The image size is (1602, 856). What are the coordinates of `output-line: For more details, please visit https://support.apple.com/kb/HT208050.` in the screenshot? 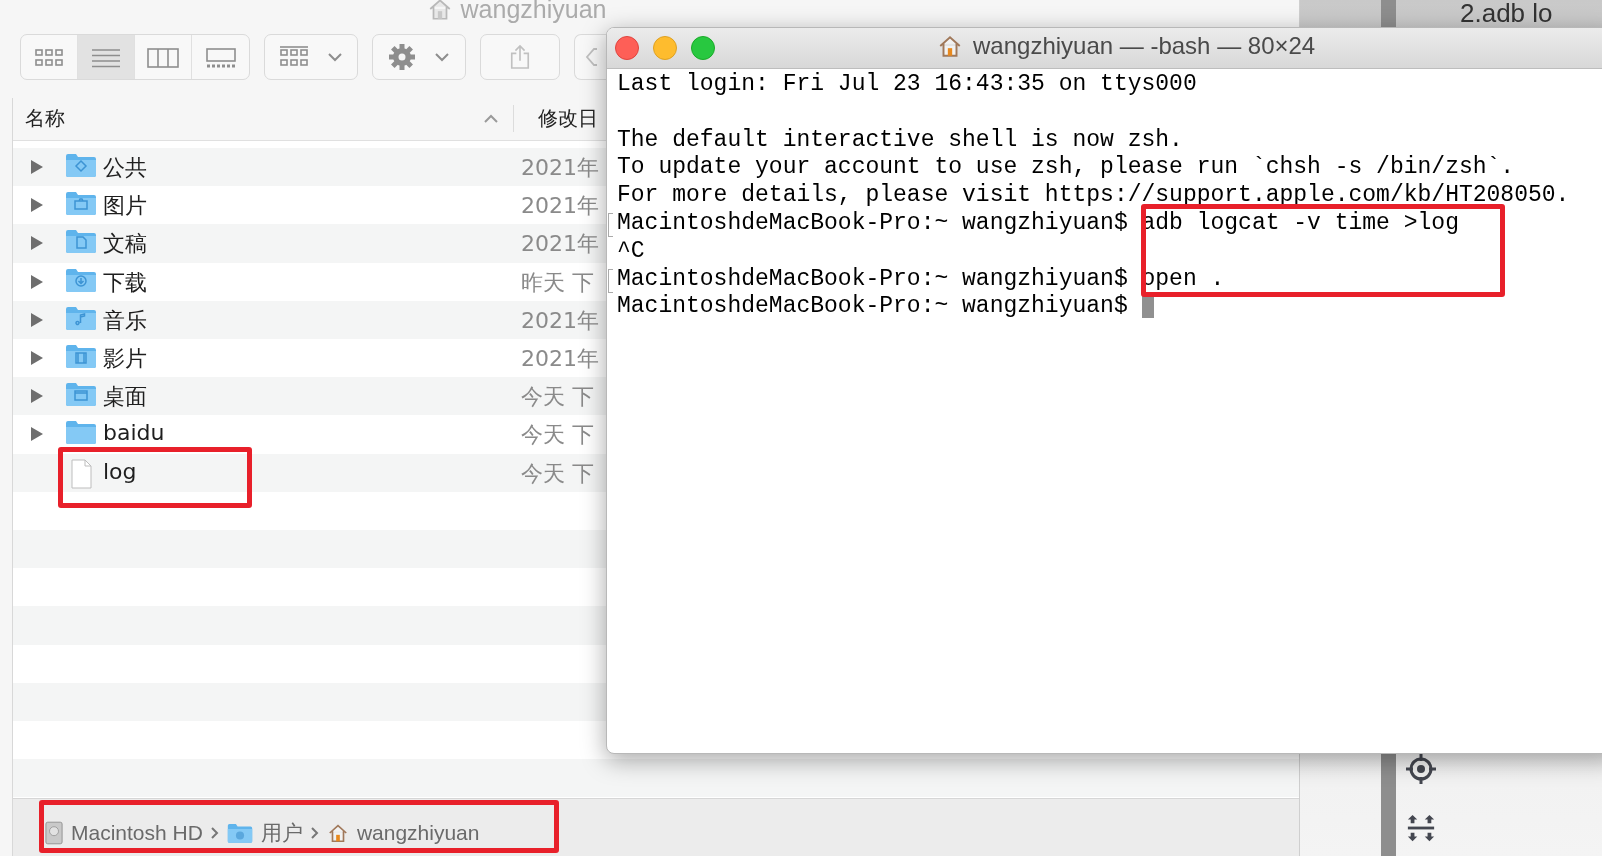 It's located at (1093, 196).